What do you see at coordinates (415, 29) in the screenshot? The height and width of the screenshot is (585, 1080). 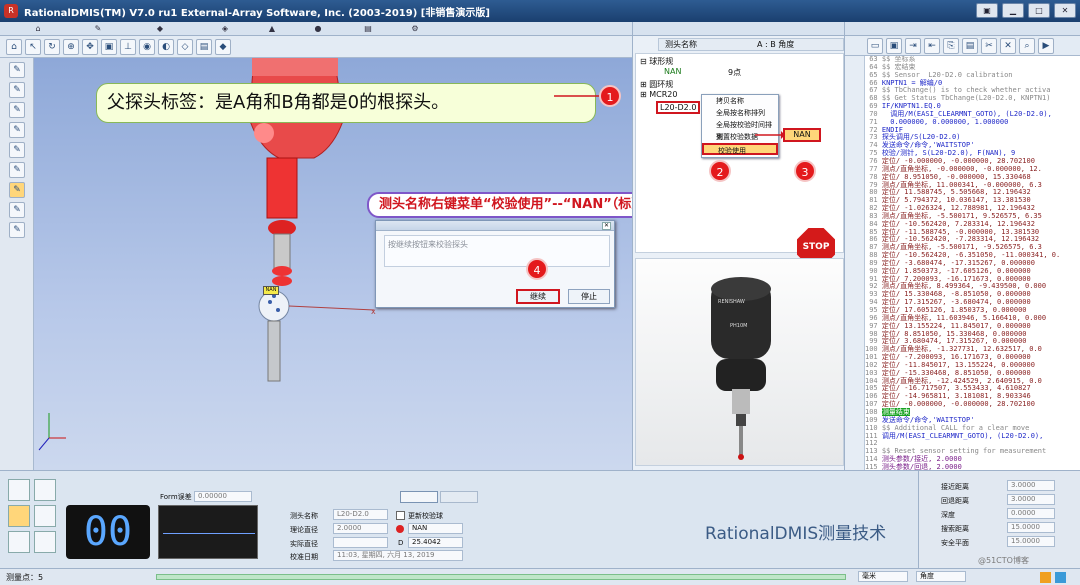 I see `tab-settings-icon: ⚙` at bounding box center [415, 29].